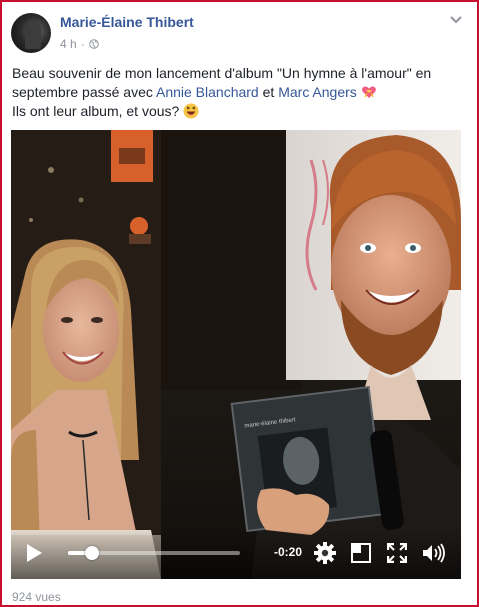 The height and width of the screenshot is (607, 479). What do you see at coordinates (79, 44) in the screenshot?
I see `post-meta: 4 h ·` at bounding box center [79, 44].